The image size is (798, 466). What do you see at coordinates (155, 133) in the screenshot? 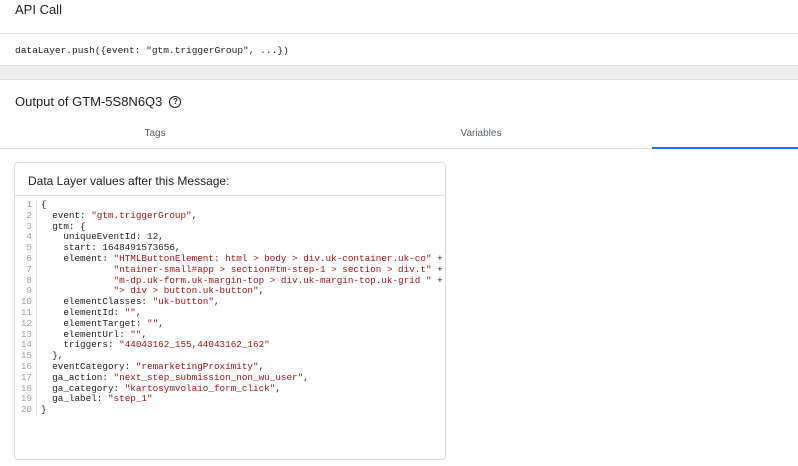
I see `tab-tags: Tags` at bounding box center [155, 133].